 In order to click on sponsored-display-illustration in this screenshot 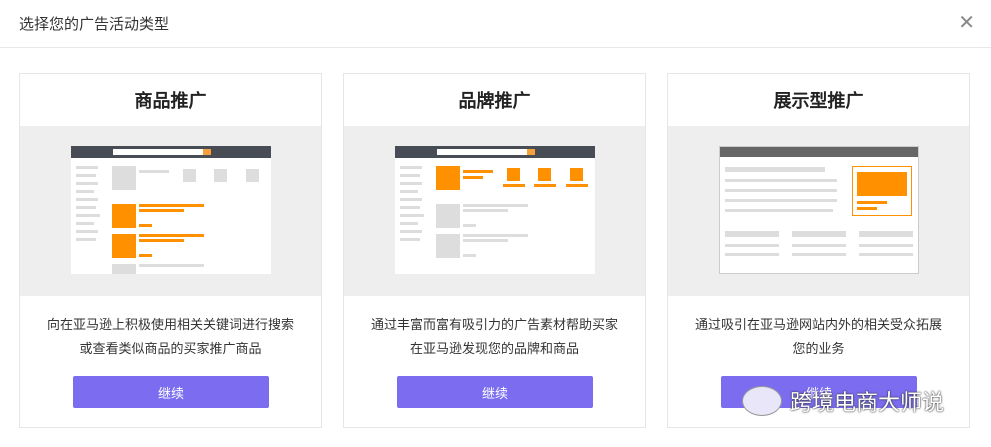, I will do `click(818, 211)`.